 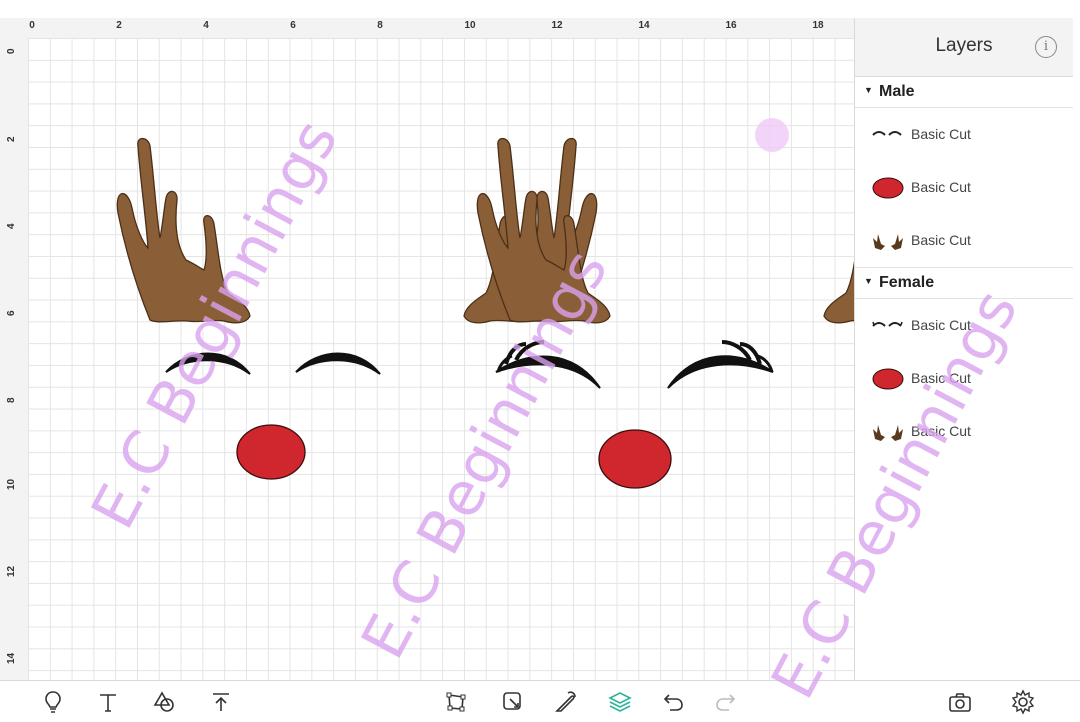 I want to click on text-icon, so click(x=108, y=702).